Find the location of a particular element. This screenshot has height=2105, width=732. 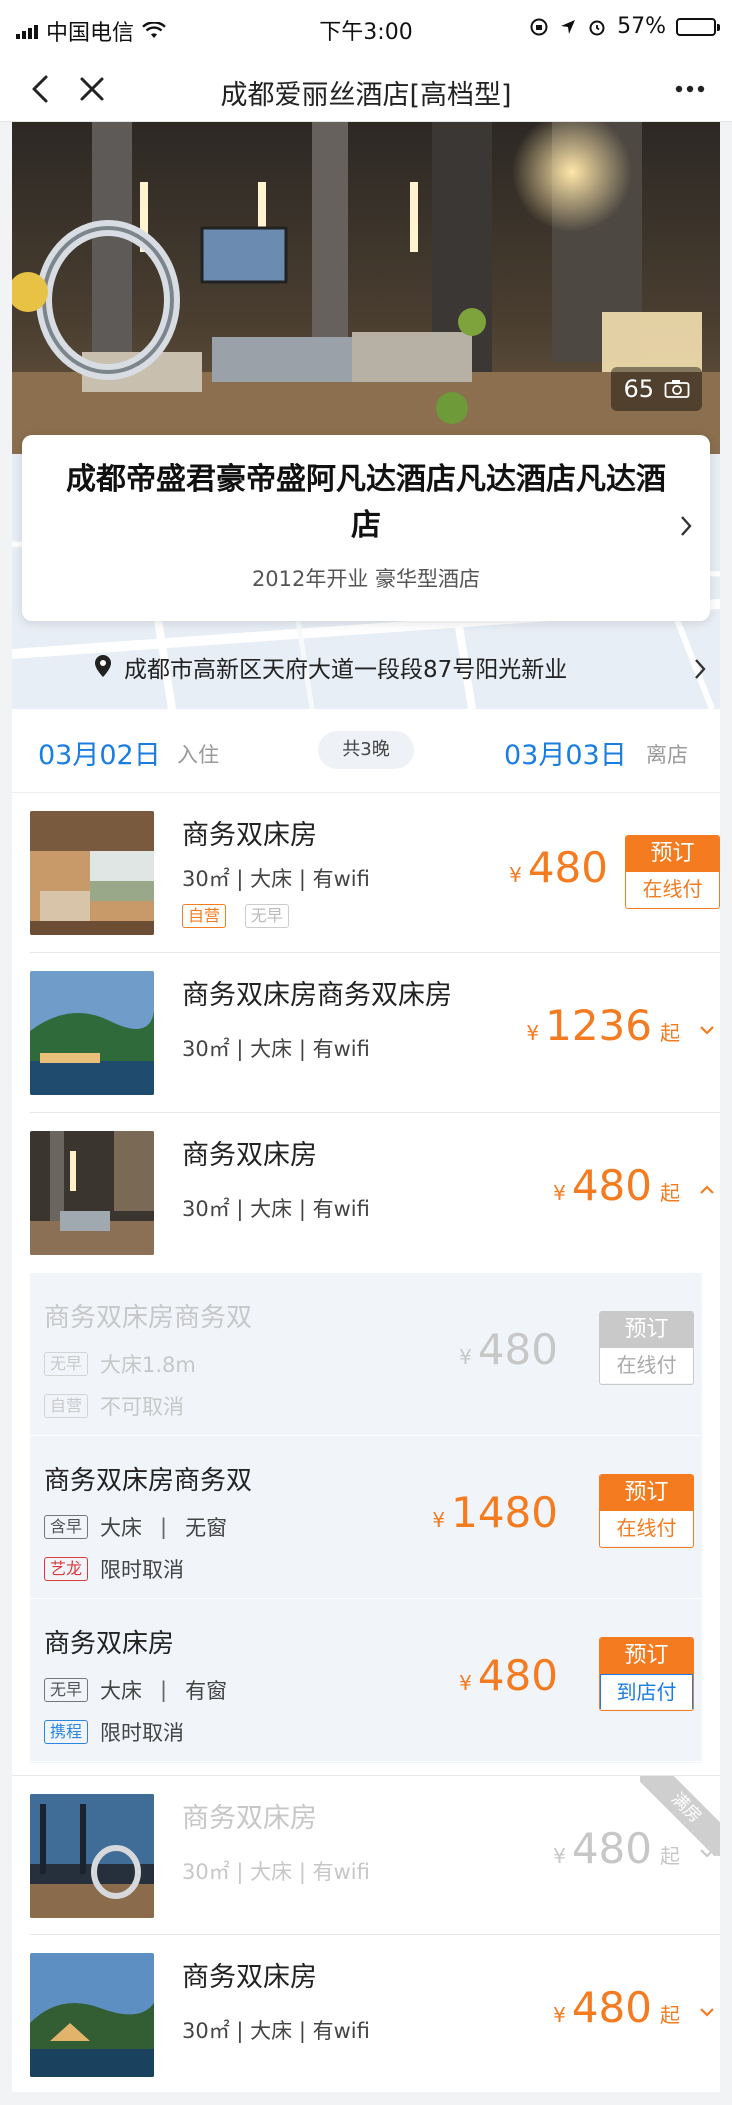

room-item-expanded: 商务双床房 30㎡ | 大床 | 有wifi ¥480 起 is located at coordinates (366, 1193).